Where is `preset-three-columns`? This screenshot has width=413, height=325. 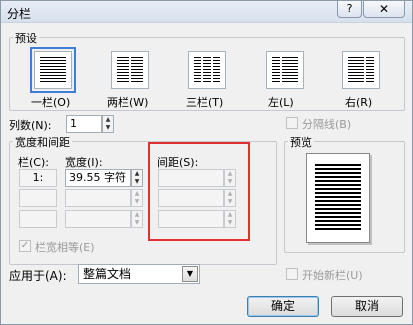
preset-three-columns is located at coordinates (207, 70).